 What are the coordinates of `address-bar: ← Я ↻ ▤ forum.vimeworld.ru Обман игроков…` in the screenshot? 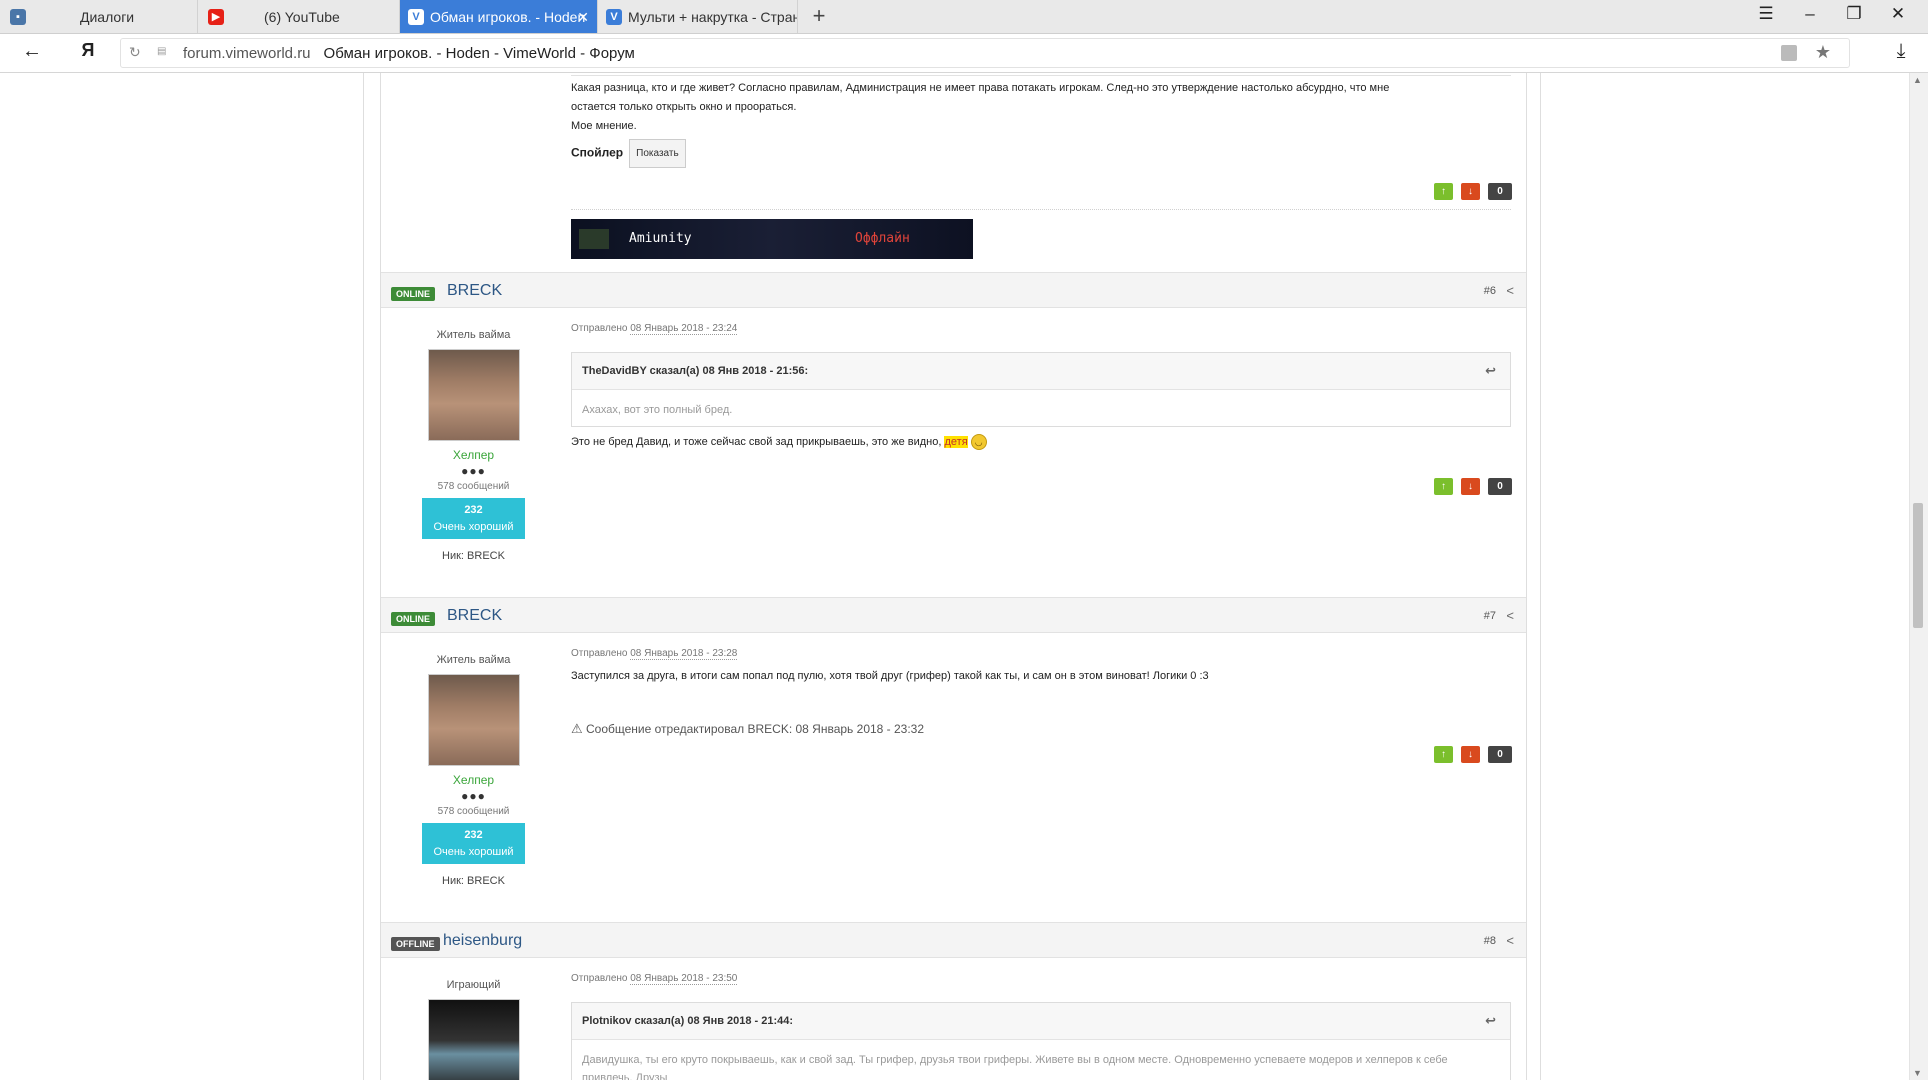 It's located at (964, 53).